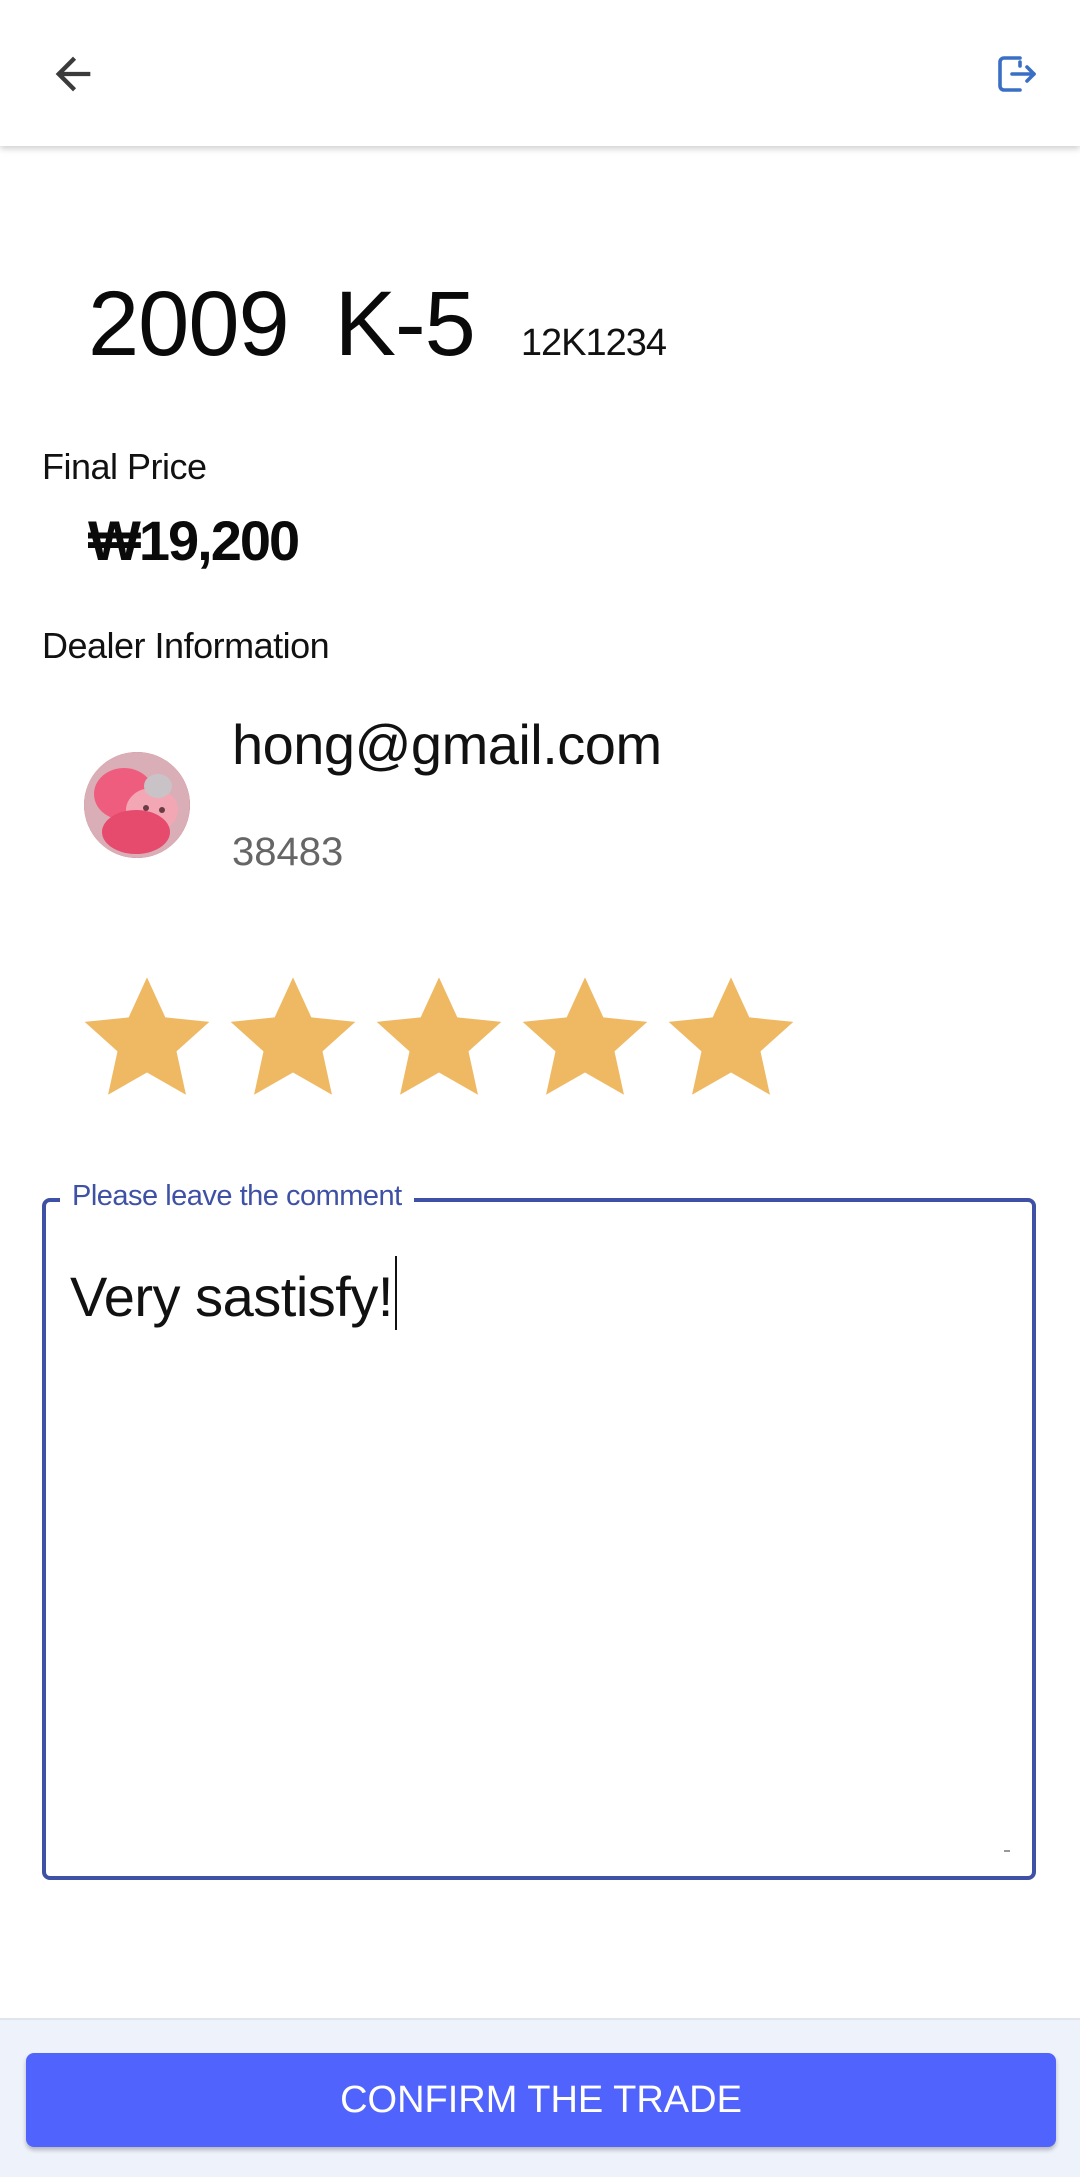 The image size is (1080, 2177). What do you see at coordinates (186, 645) in the screenshot?
I see `dealer-information-label: Dealer Information` at bounding box center [186, 645].